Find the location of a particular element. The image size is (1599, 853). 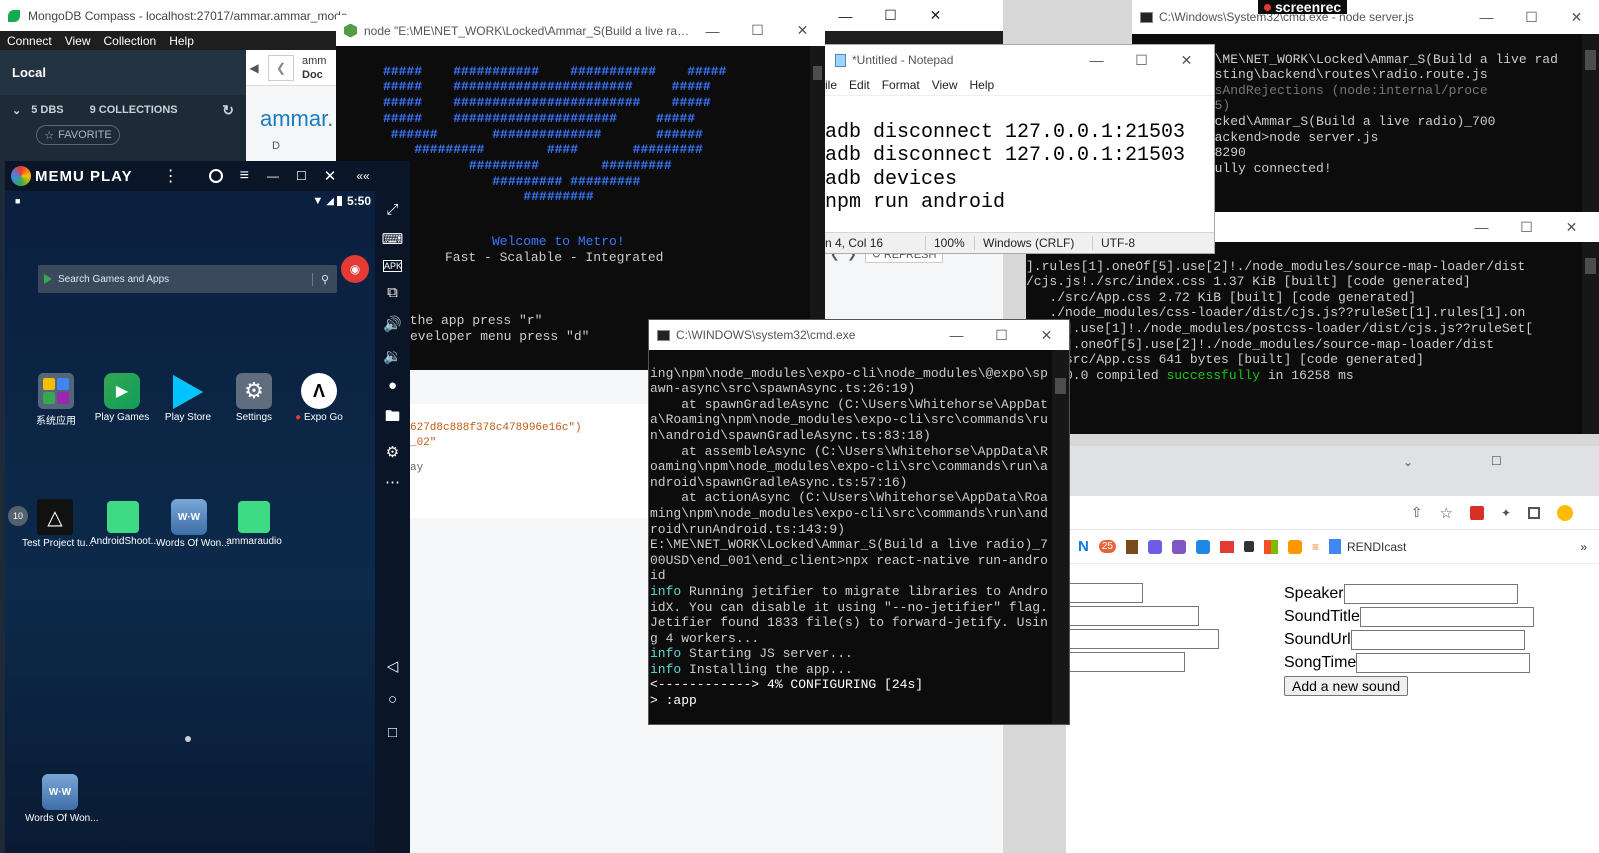

menu-file: ile is located at coordinates (831, 85).